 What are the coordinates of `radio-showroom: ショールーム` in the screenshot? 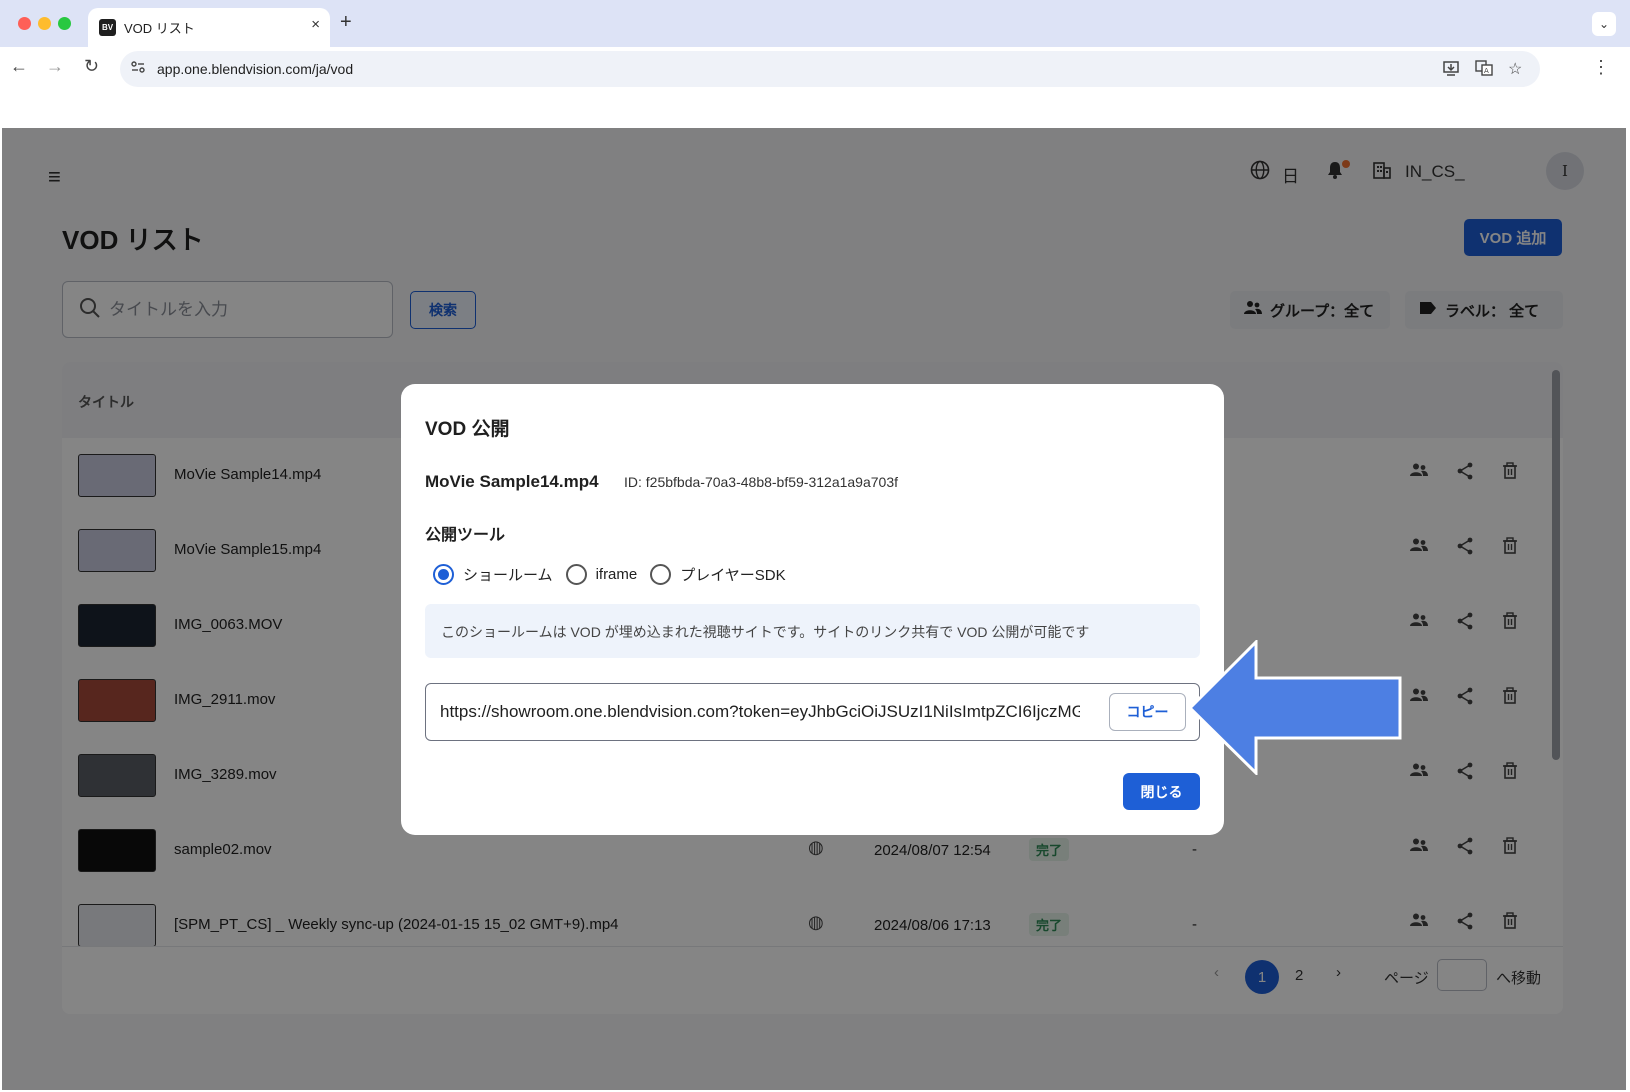 It's located at (493, 574).